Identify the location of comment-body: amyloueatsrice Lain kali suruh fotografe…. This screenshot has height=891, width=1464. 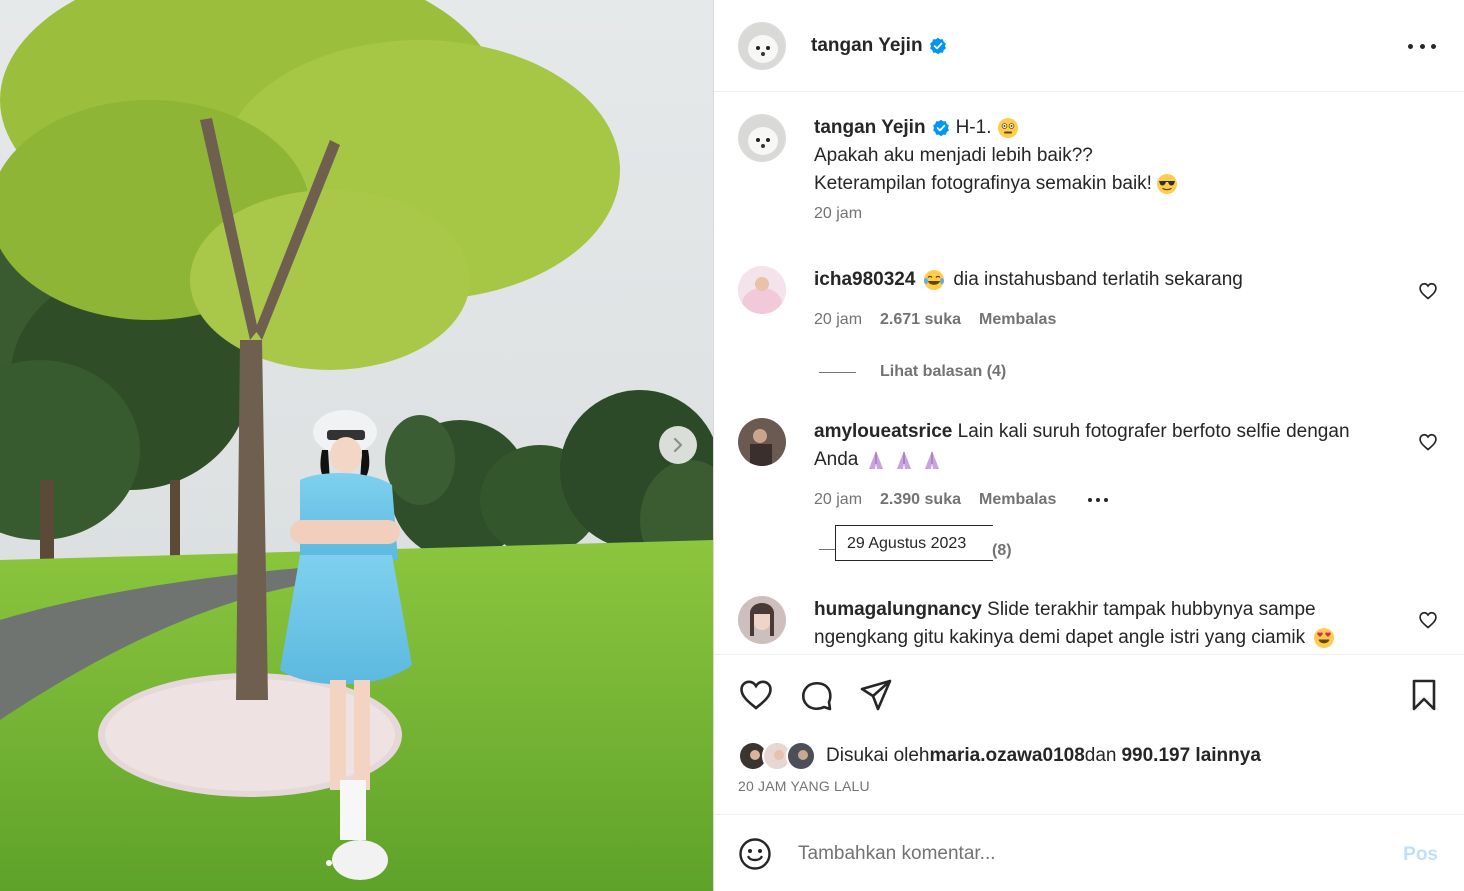
(1114, 464).